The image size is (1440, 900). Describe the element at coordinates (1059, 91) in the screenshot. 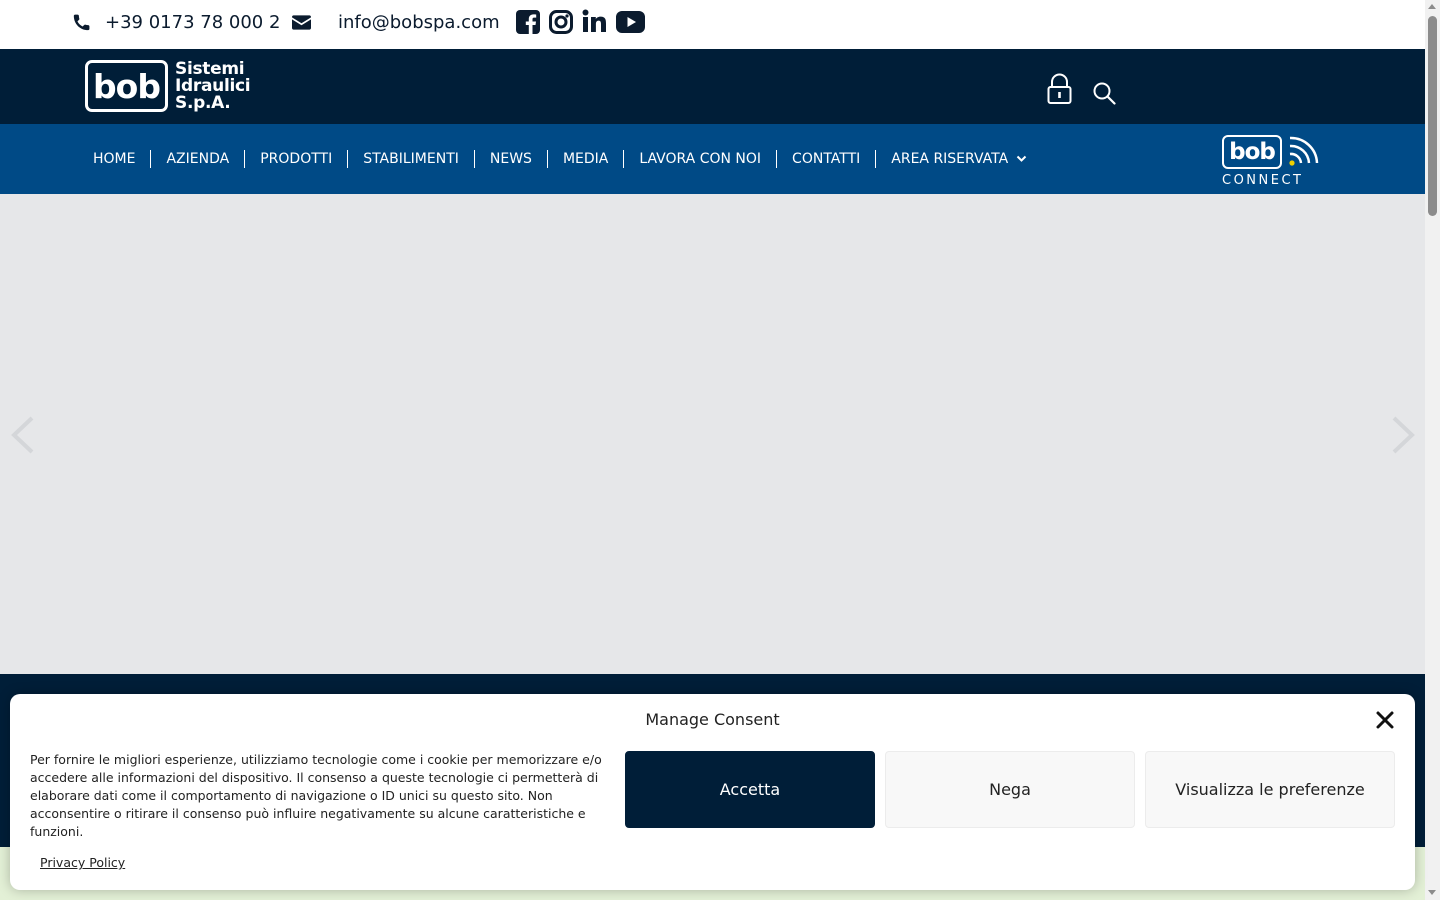

I see `lock-icon` at that location.